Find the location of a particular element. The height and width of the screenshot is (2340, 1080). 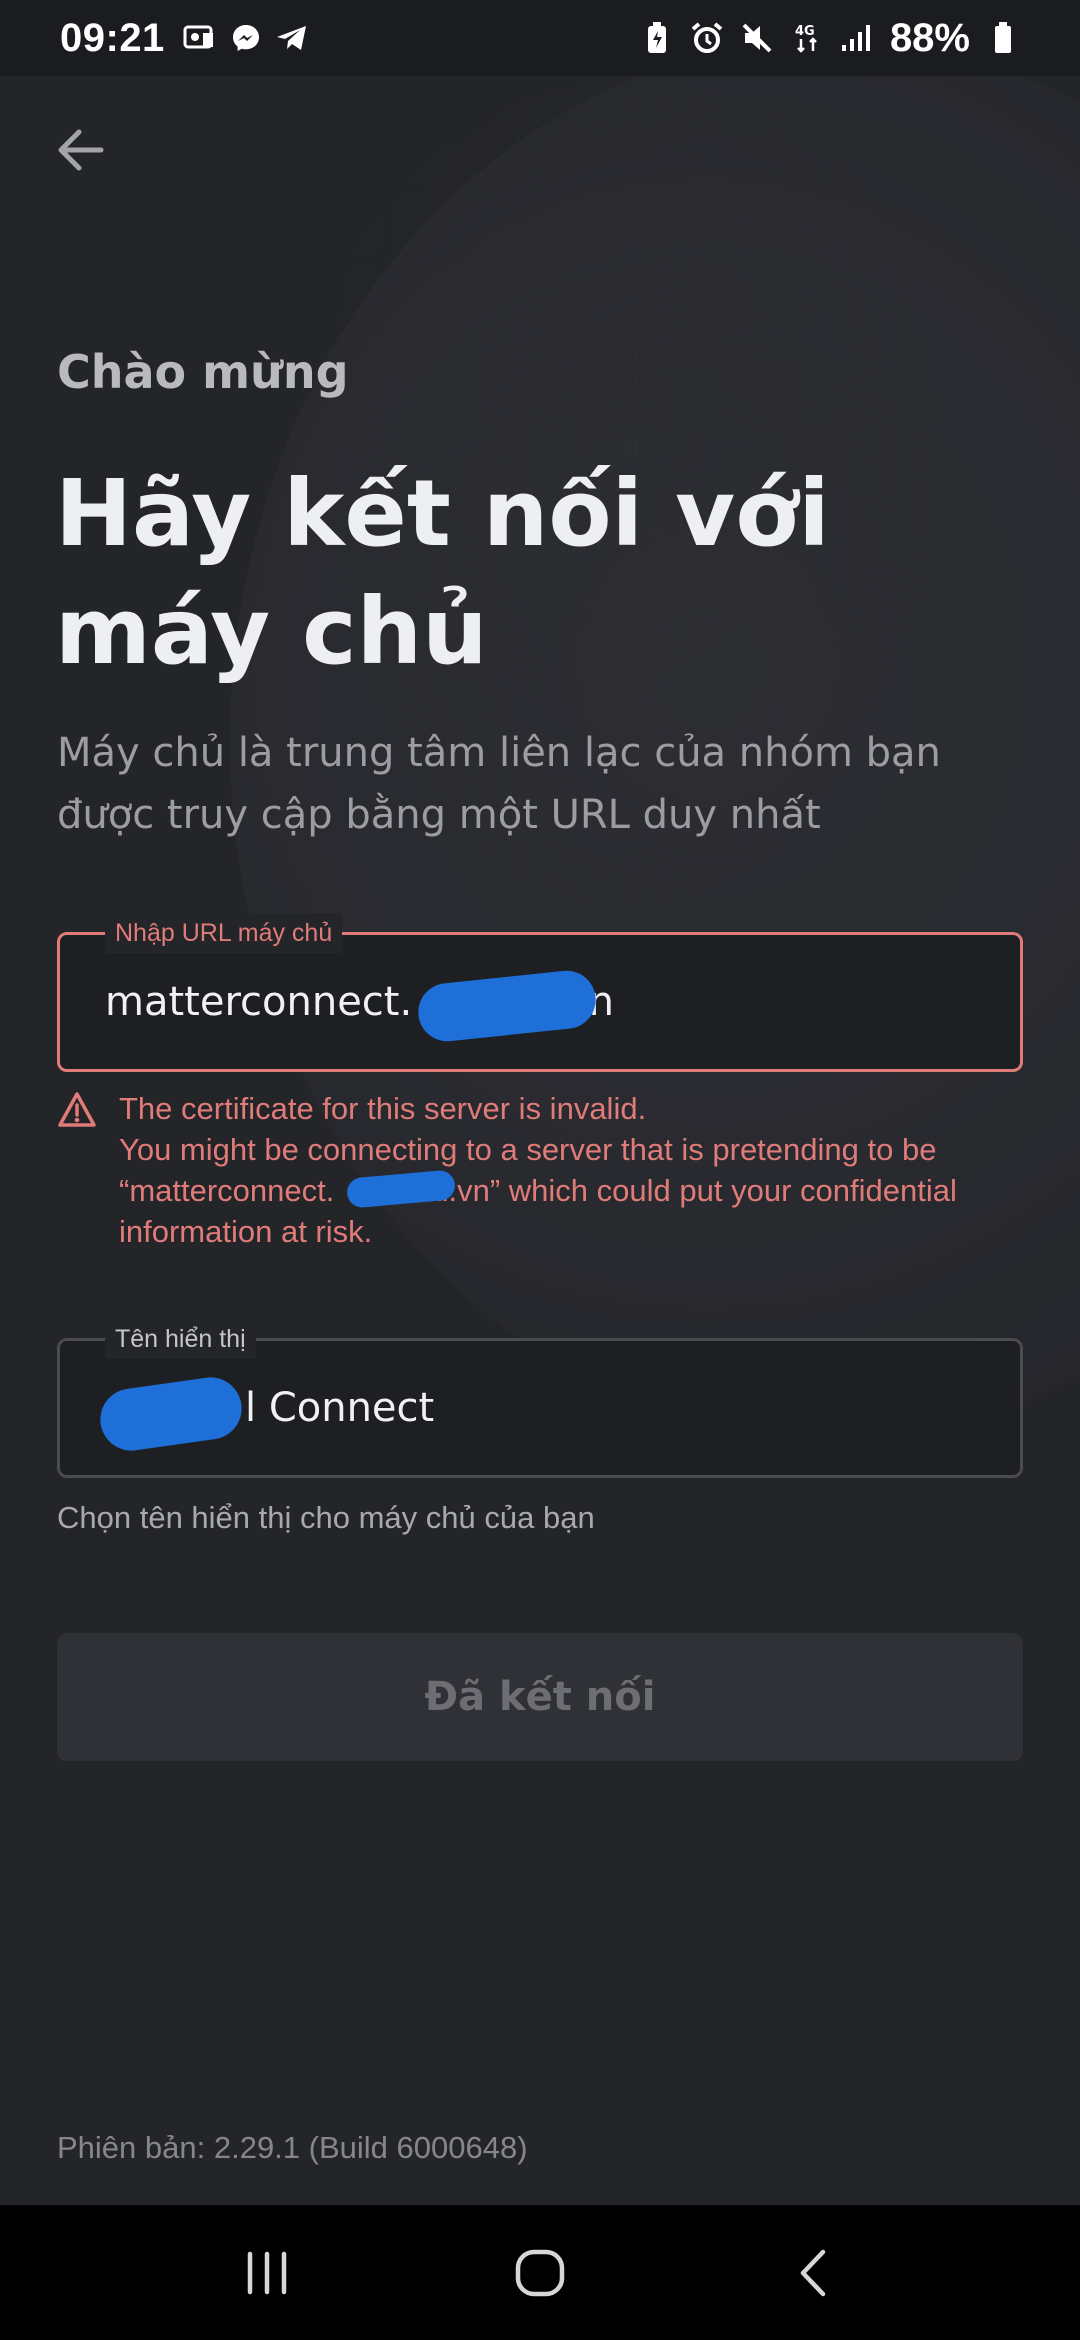

messenger-icon is located at coordinates (246, 38).